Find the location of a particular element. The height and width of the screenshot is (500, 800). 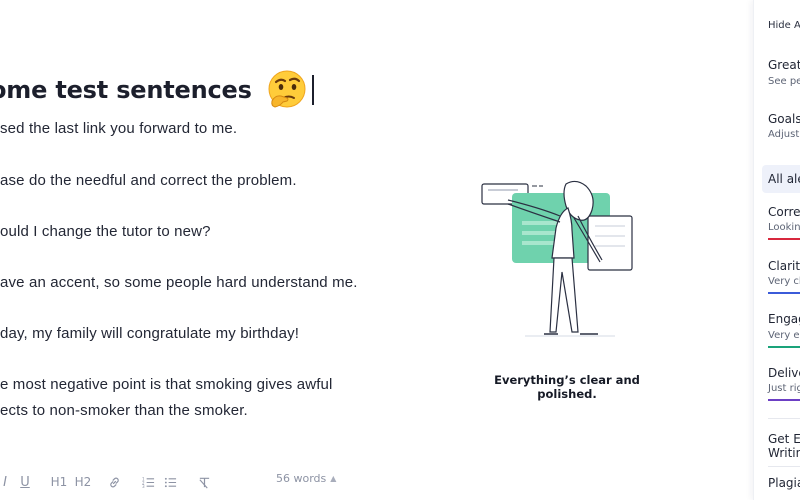

clear-formatting-button is located at coordinates (204, 482).